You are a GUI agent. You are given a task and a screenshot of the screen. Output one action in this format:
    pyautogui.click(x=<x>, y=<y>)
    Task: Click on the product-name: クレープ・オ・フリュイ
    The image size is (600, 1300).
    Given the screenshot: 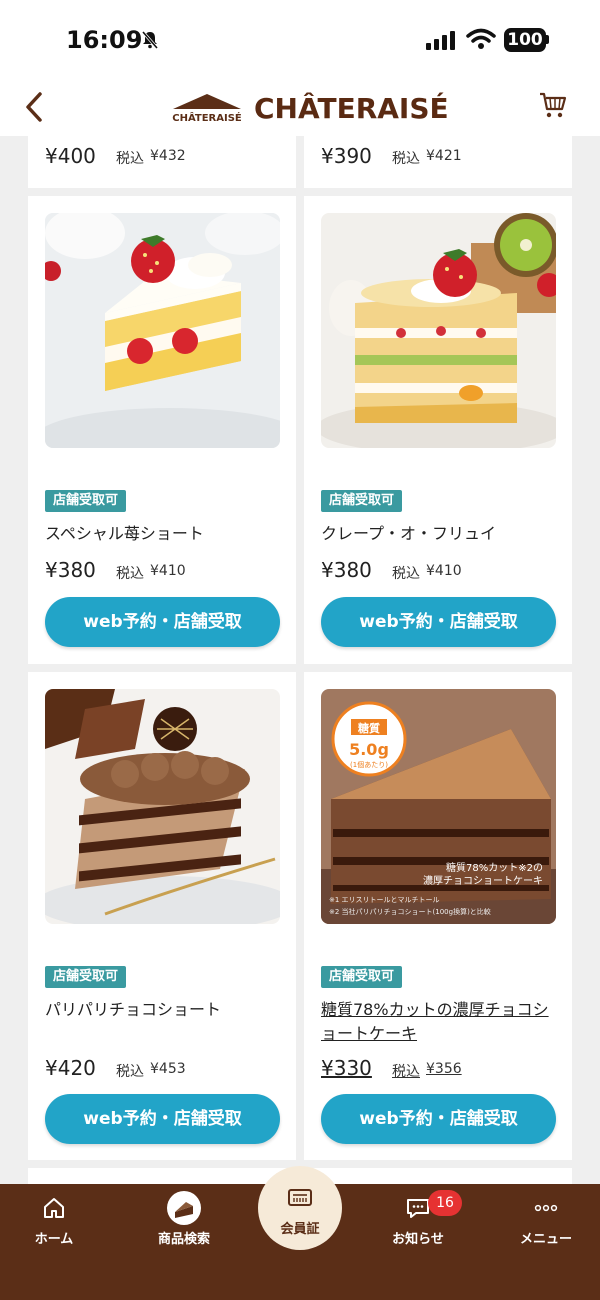 What is the action you would take?
    pyautogui.click(x=441, y=534)
    